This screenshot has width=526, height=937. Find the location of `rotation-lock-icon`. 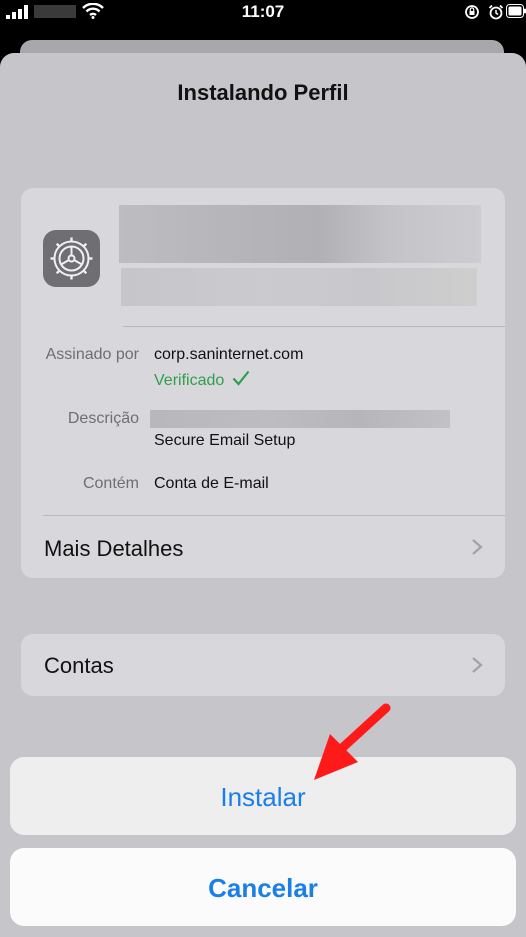

rotation-lock-icon is located at coordinates (471, 12).